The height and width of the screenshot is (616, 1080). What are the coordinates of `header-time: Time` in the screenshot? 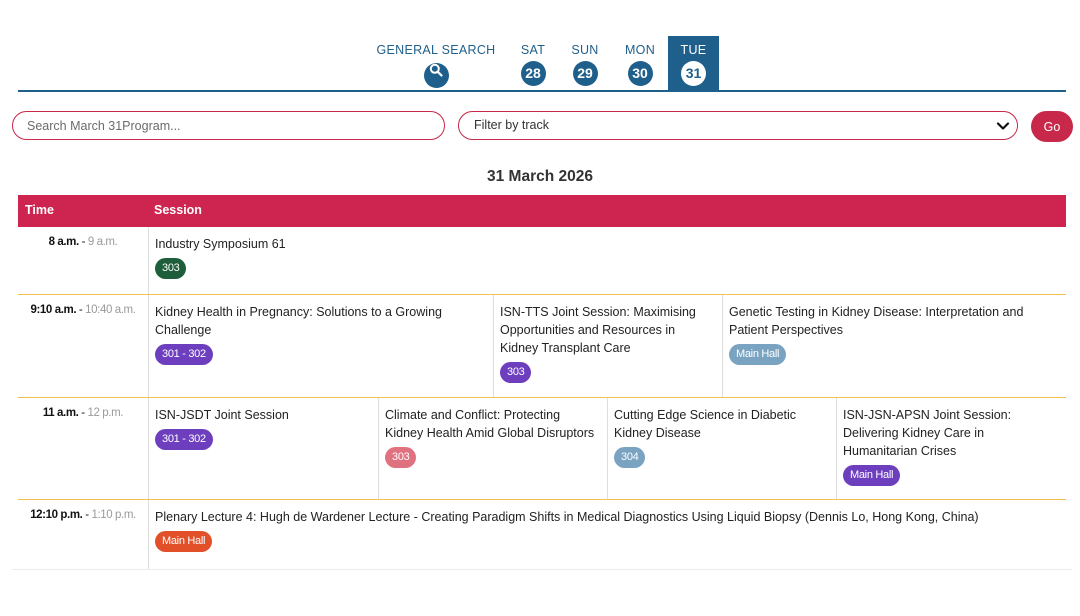 It's located at (39, 210).